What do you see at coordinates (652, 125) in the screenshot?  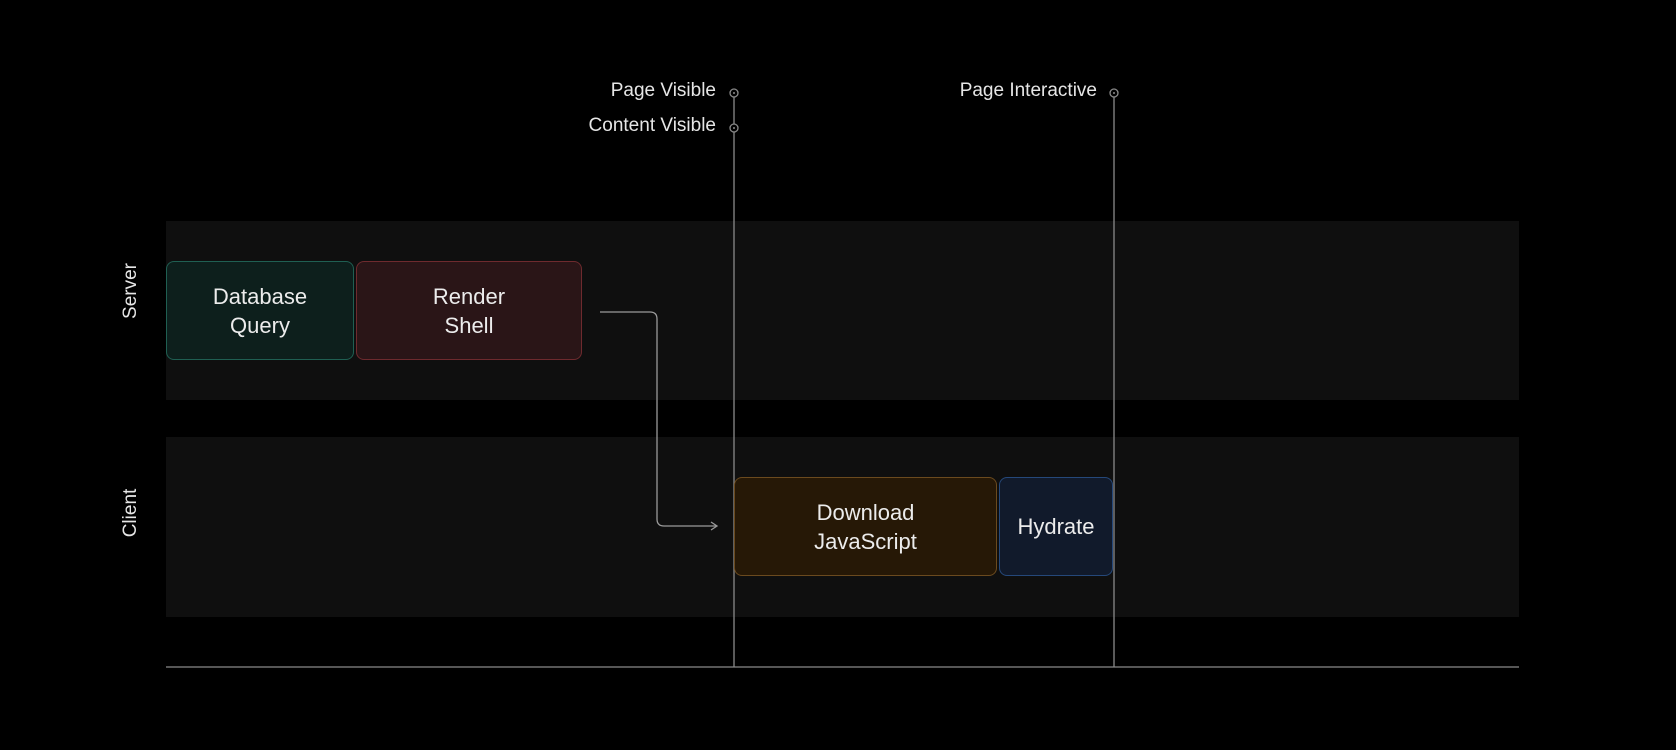 I see `milestone-content-visible: Content Visible` at bounding box center [652, 125].